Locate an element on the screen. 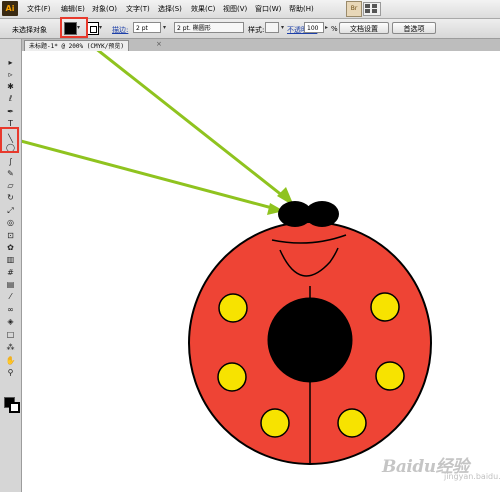 The width and height of the screenshot is (500, 492). live-paint-tool-icon: ◈ is located at coordinates (10, 321).